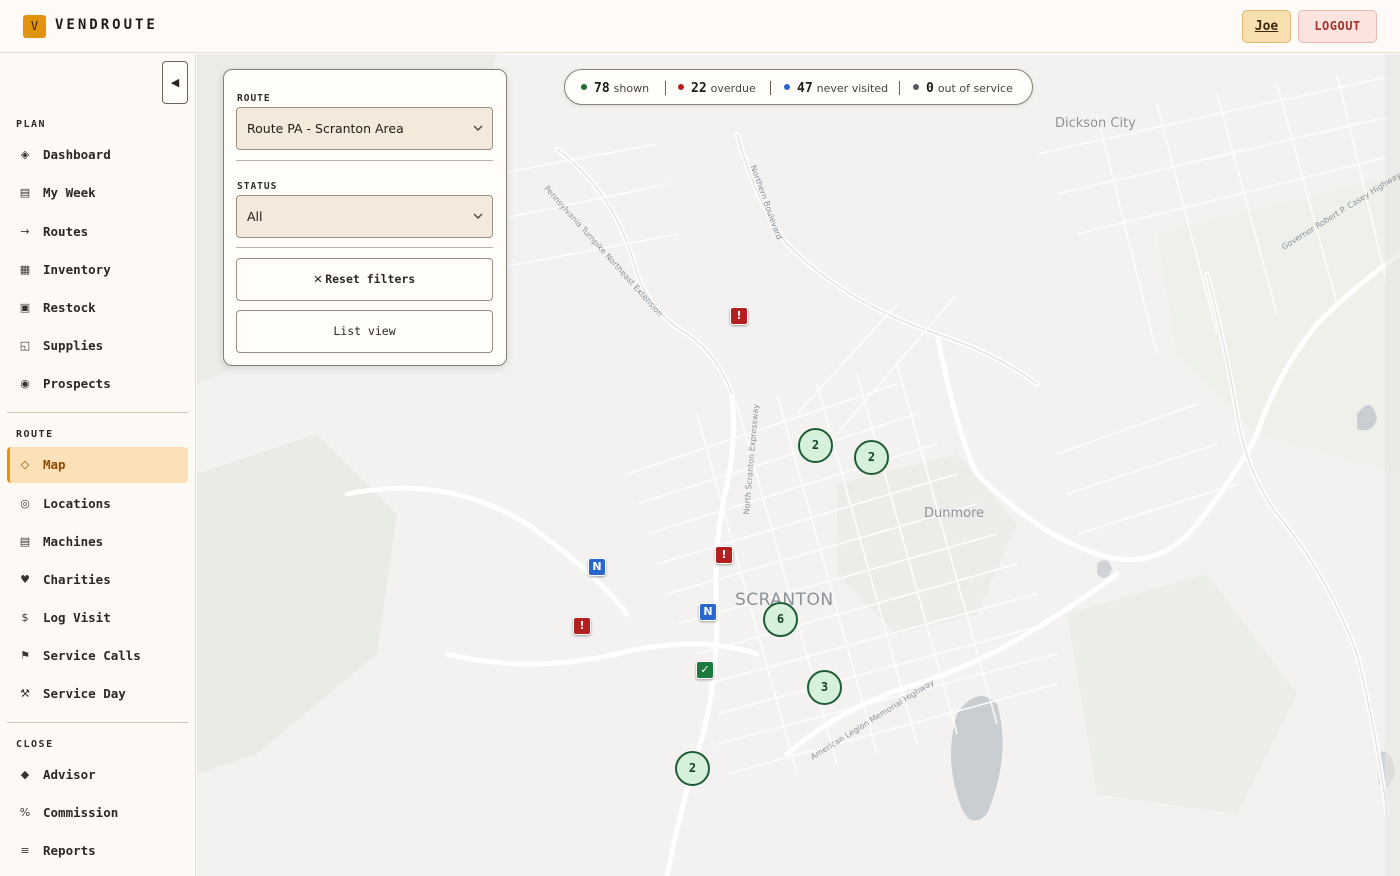 The height and width of the screenshot is (876, 1400). What do you see at coordinates (1337, 26) in the screenshot?
I see `logout-button: LOGOUT` at bounding box center [1337, 26].